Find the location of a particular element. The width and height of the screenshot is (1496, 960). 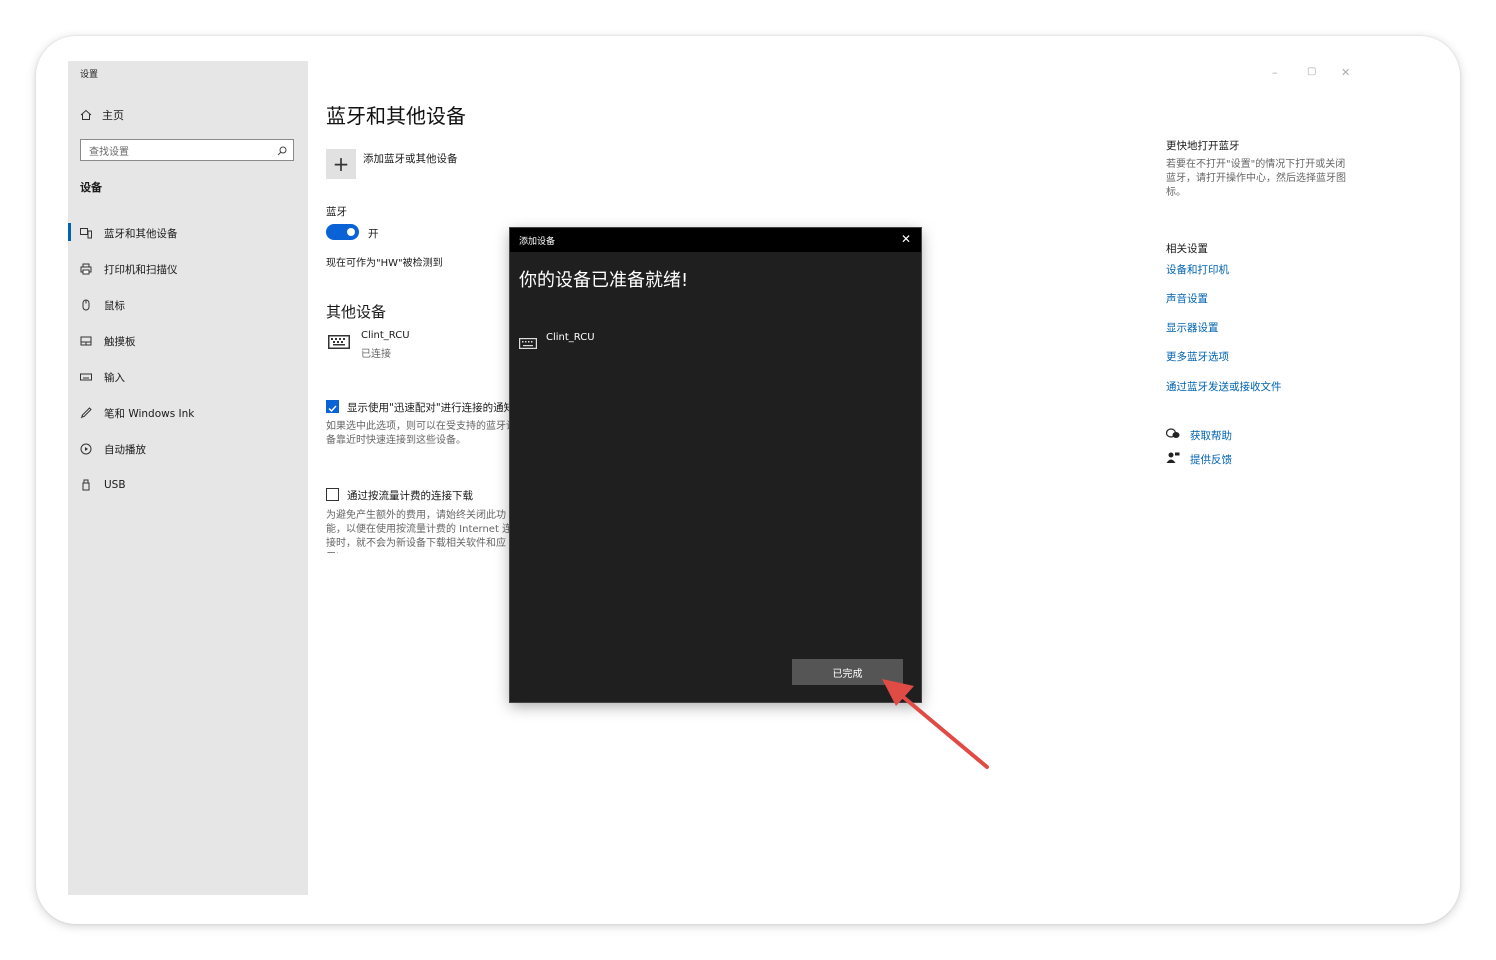

sidebar-item-bluetooth: 蓝牙和其他设备 is located at coordinates (188, 233).